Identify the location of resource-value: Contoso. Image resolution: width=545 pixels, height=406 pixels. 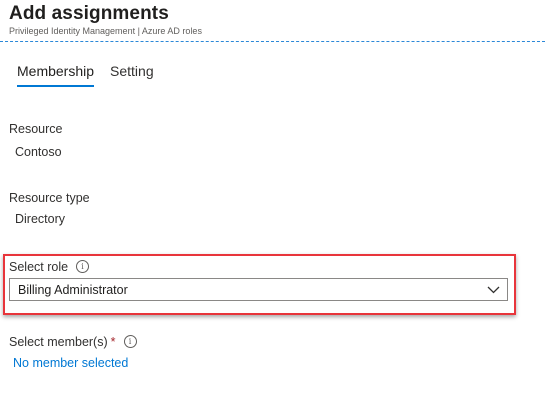
(38, 152).